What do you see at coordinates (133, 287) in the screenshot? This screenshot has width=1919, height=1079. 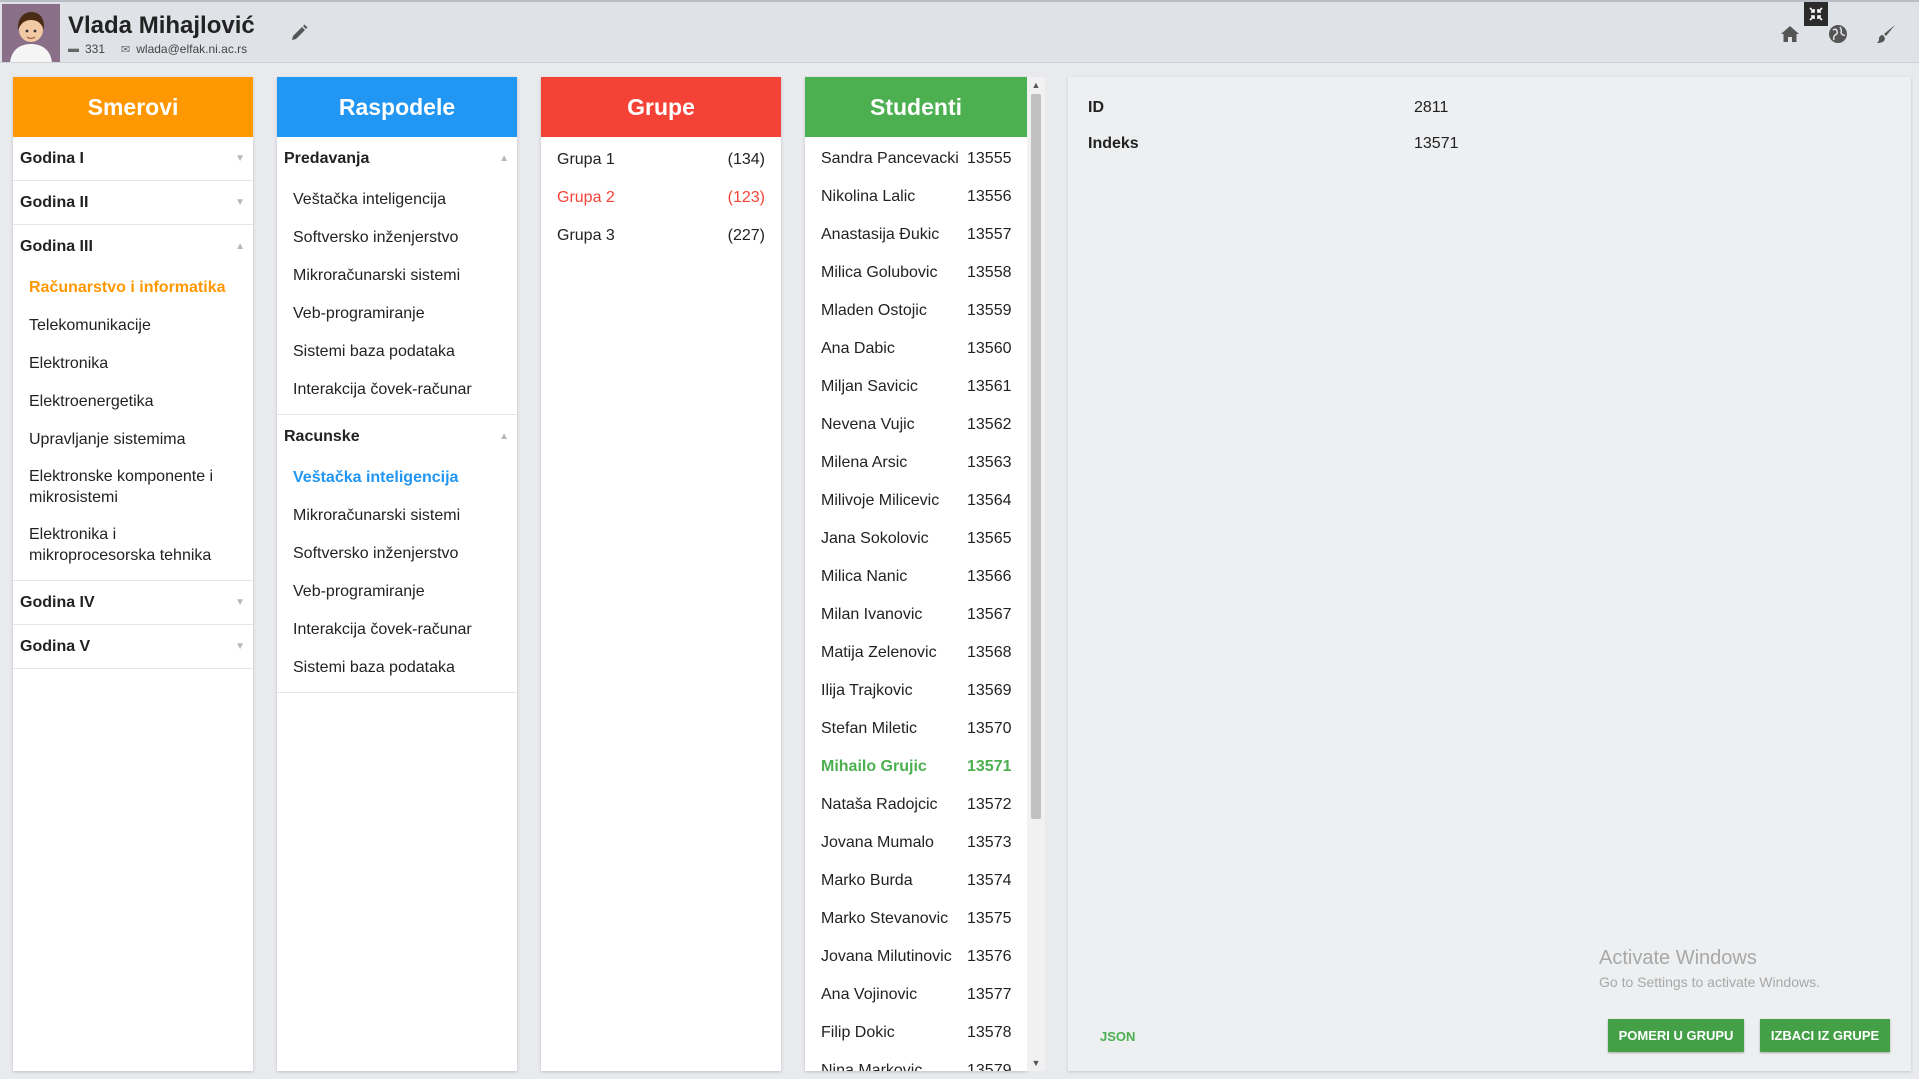 I see `smer-item: Računarstvo i informatika` at bounding box center [133, 287].